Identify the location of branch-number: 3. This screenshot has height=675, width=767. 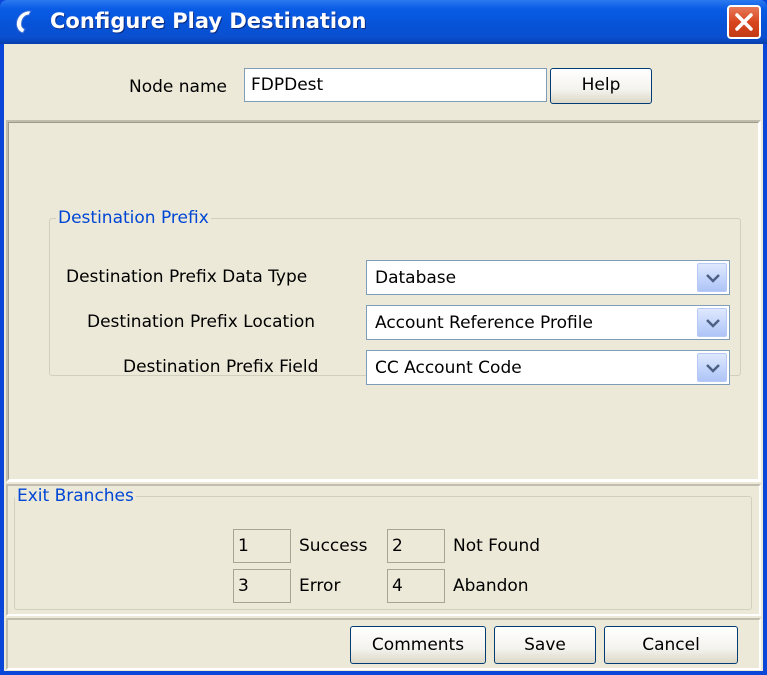
(262, 586).